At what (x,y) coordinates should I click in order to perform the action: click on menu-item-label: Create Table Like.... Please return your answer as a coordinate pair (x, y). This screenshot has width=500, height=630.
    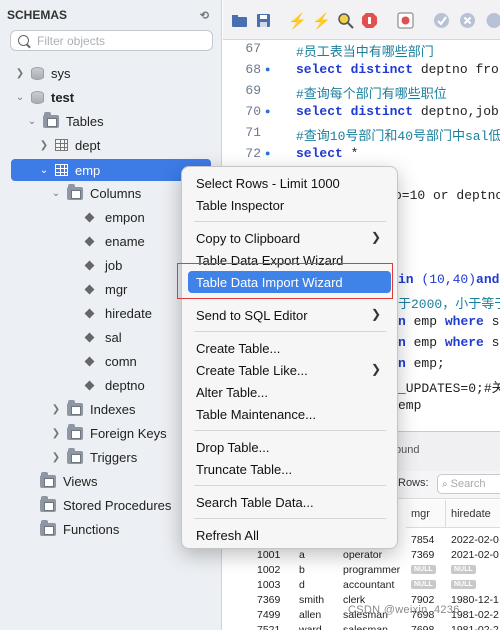
    Looking at the image, I should click on (252, 370).